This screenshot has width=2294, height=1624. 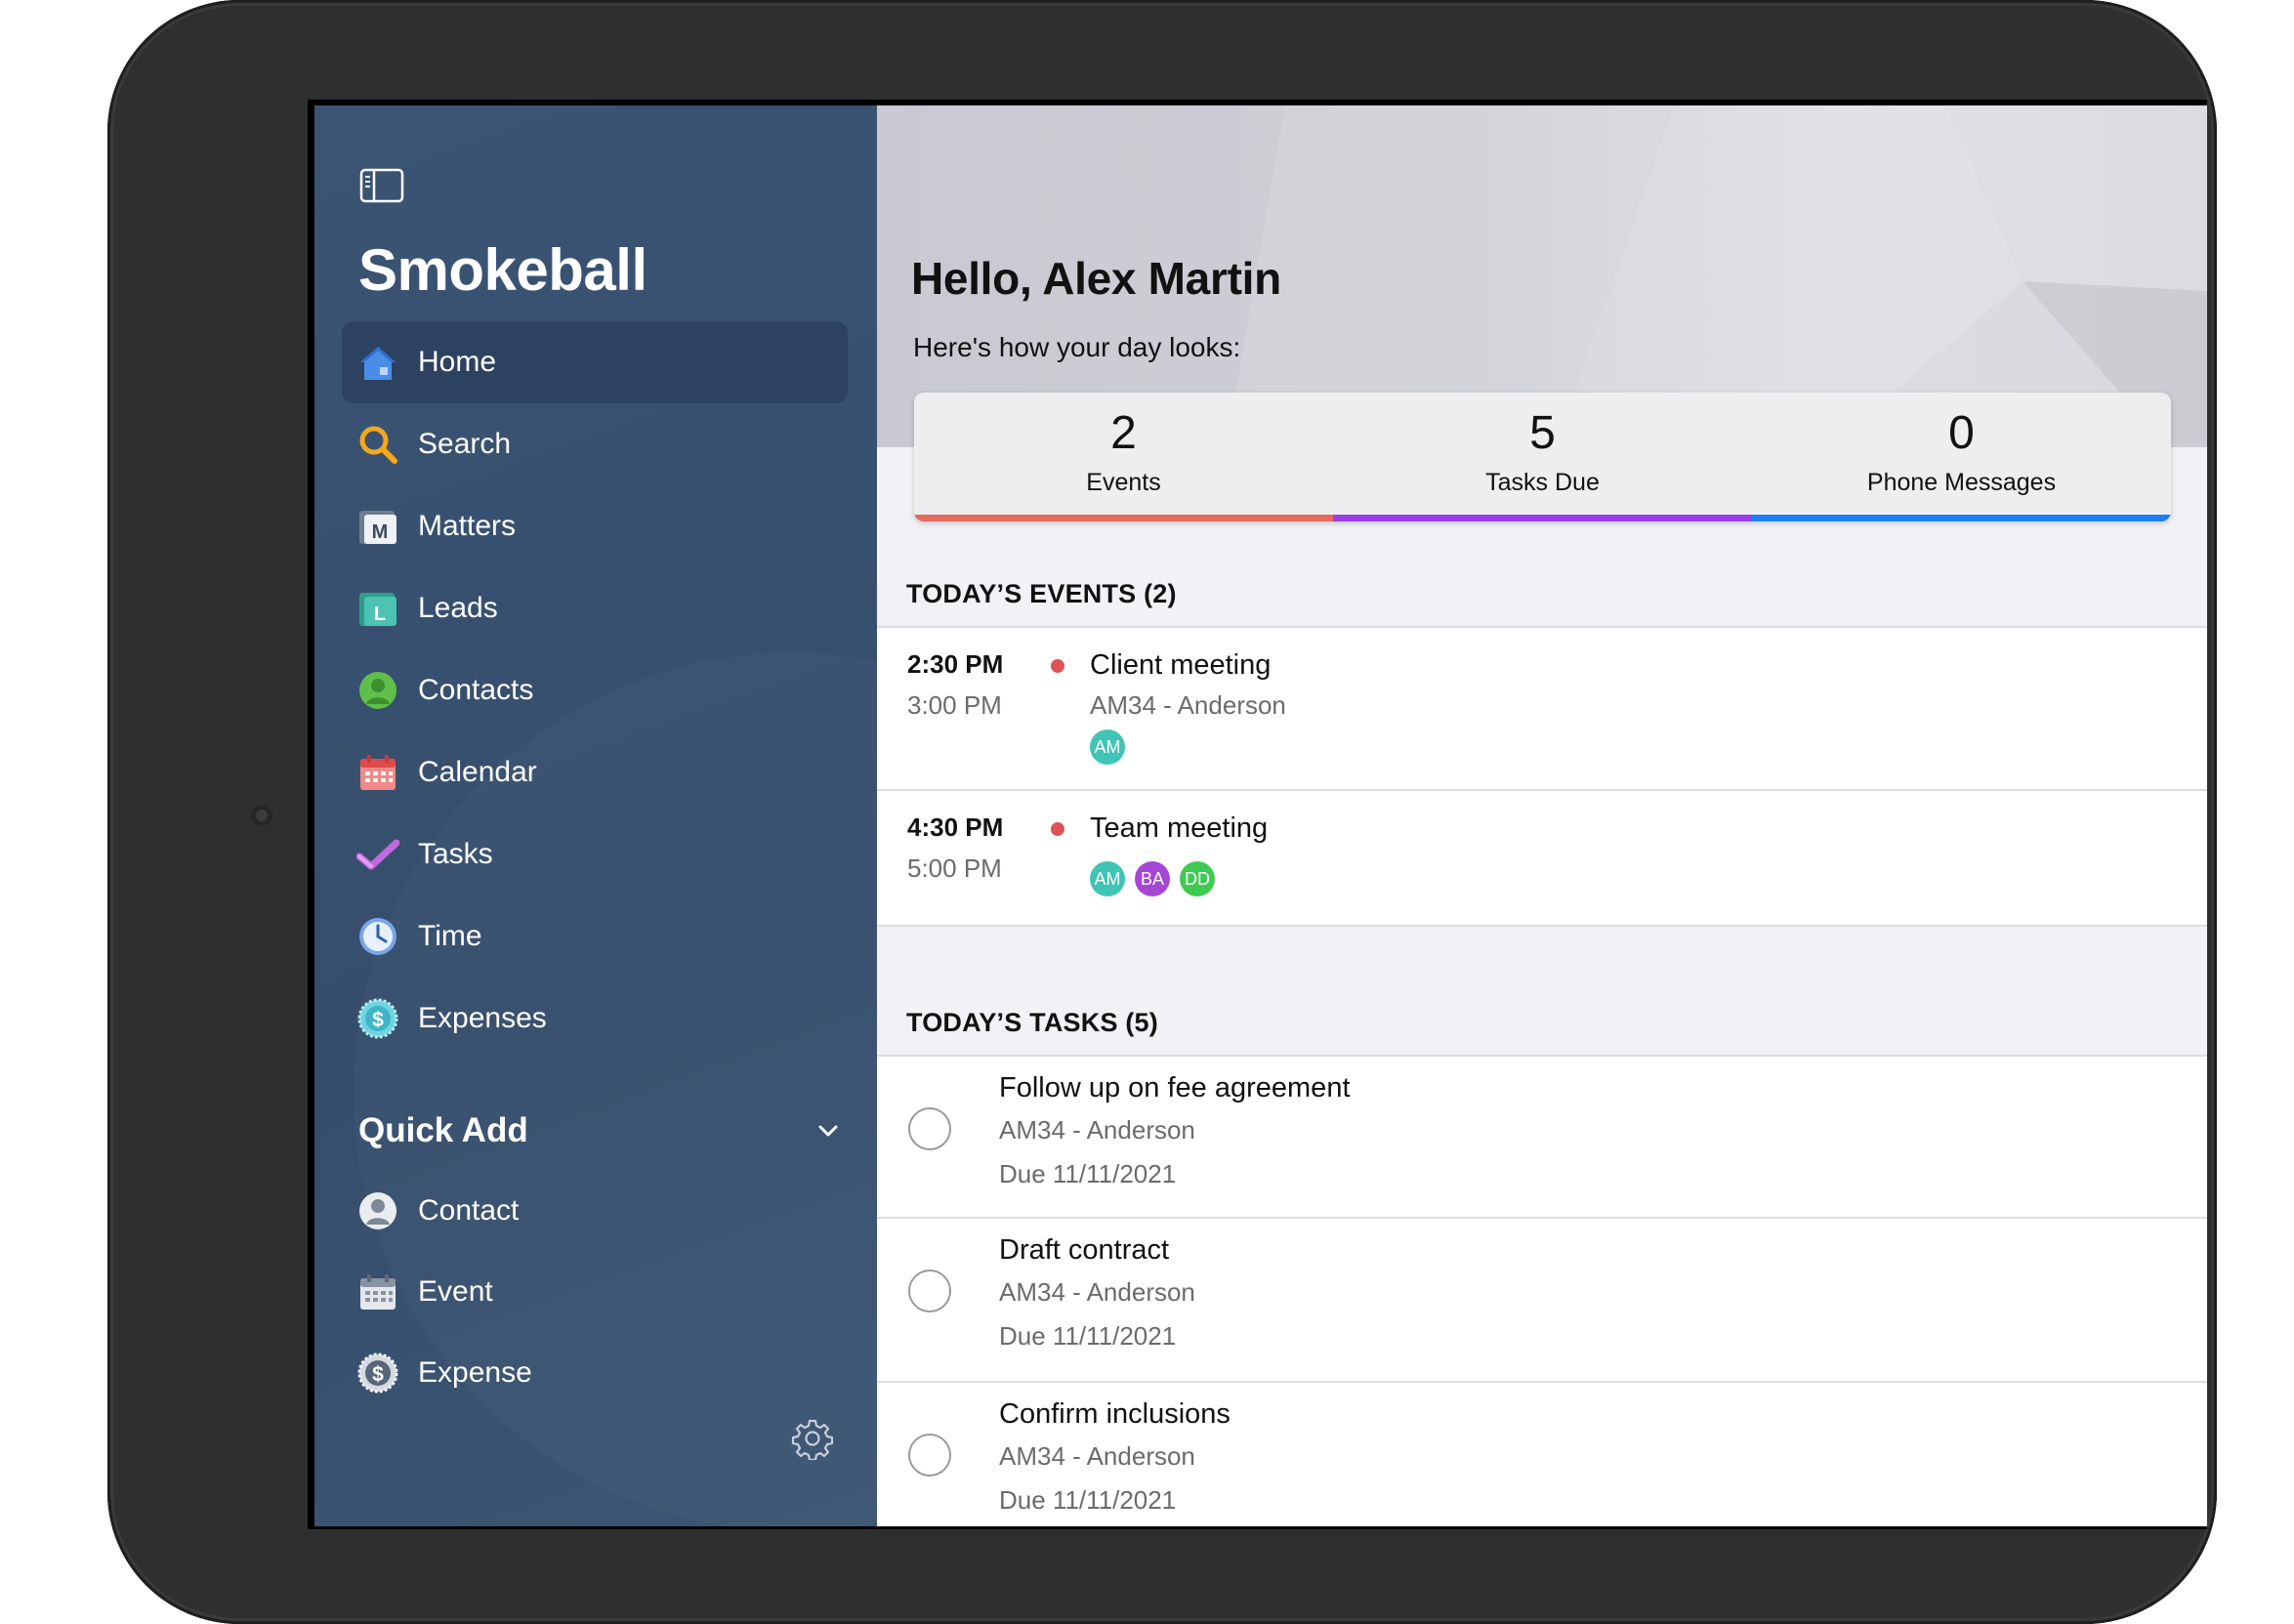 What do you see at coordinates (595, 608) in the screenshot?
I see `sidebar-item-leads: L Leads` at bounding box center [595, 608].